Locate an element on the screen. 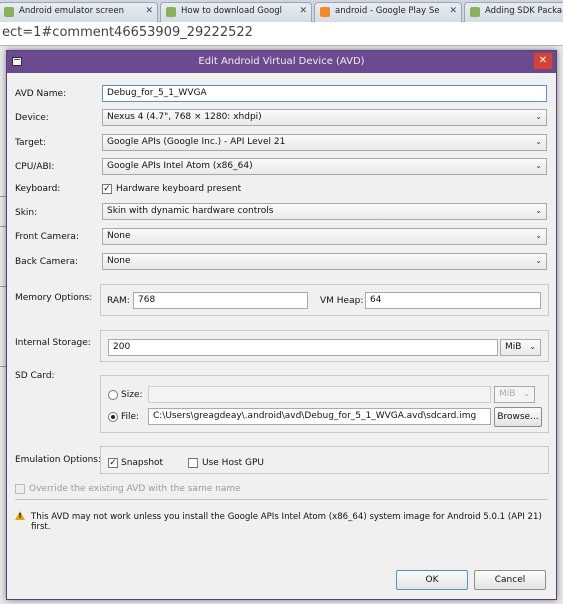 The image size is (563, 604). cpu-abi-select: Google APIs Intel Atom (x86_64) ⌄ is located at coordinates (324, 166).